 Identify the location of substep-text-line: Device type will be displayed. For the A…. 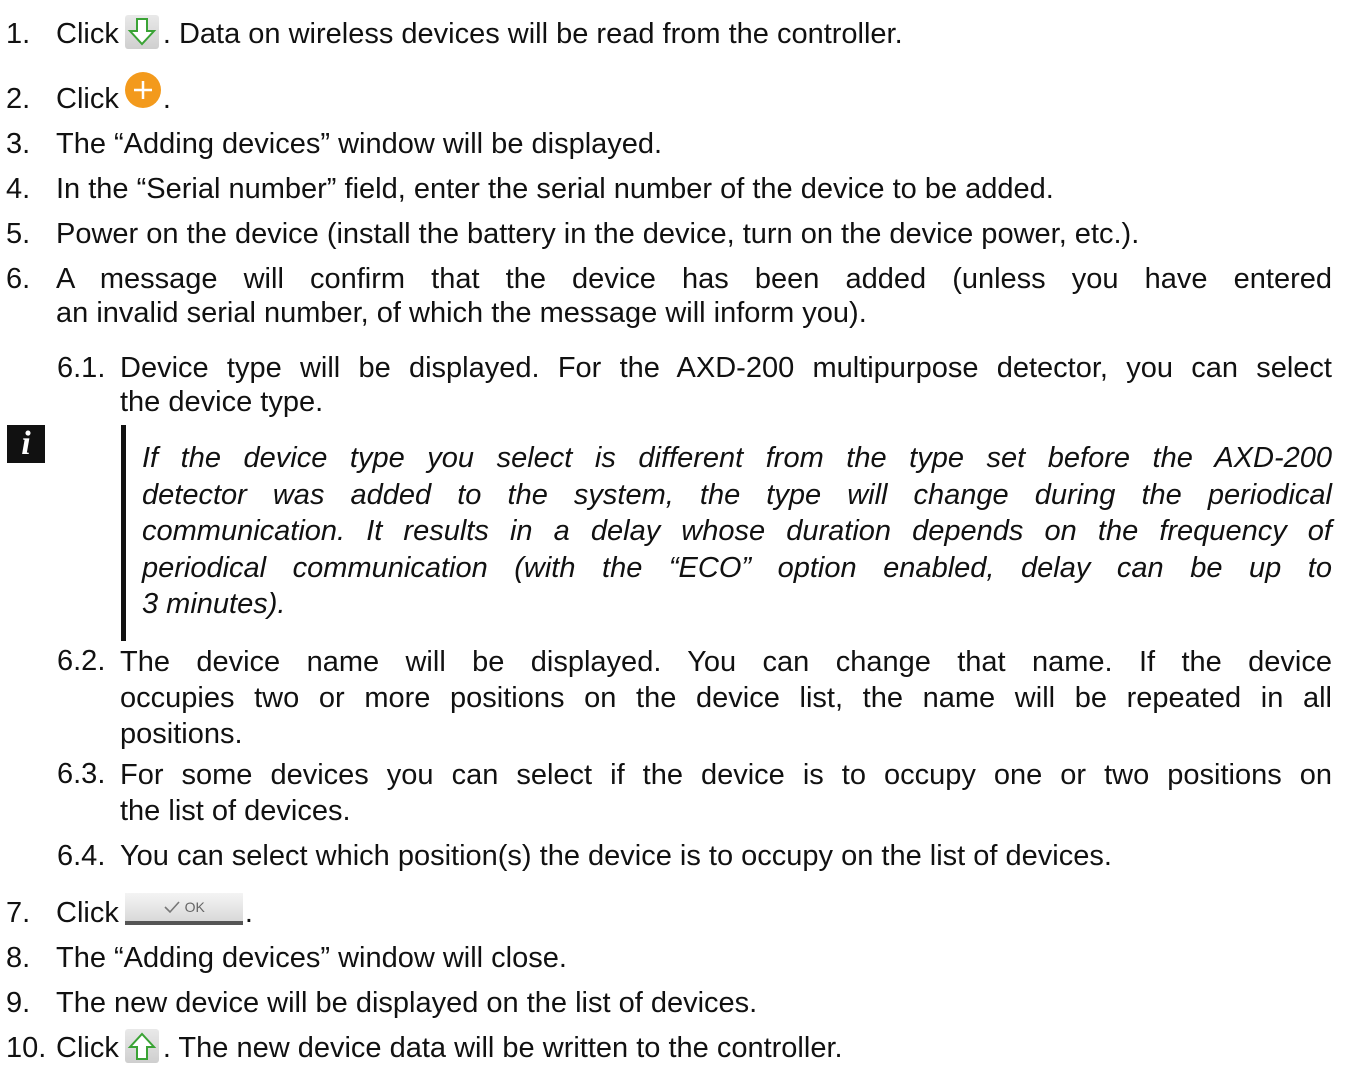
(726, 368).